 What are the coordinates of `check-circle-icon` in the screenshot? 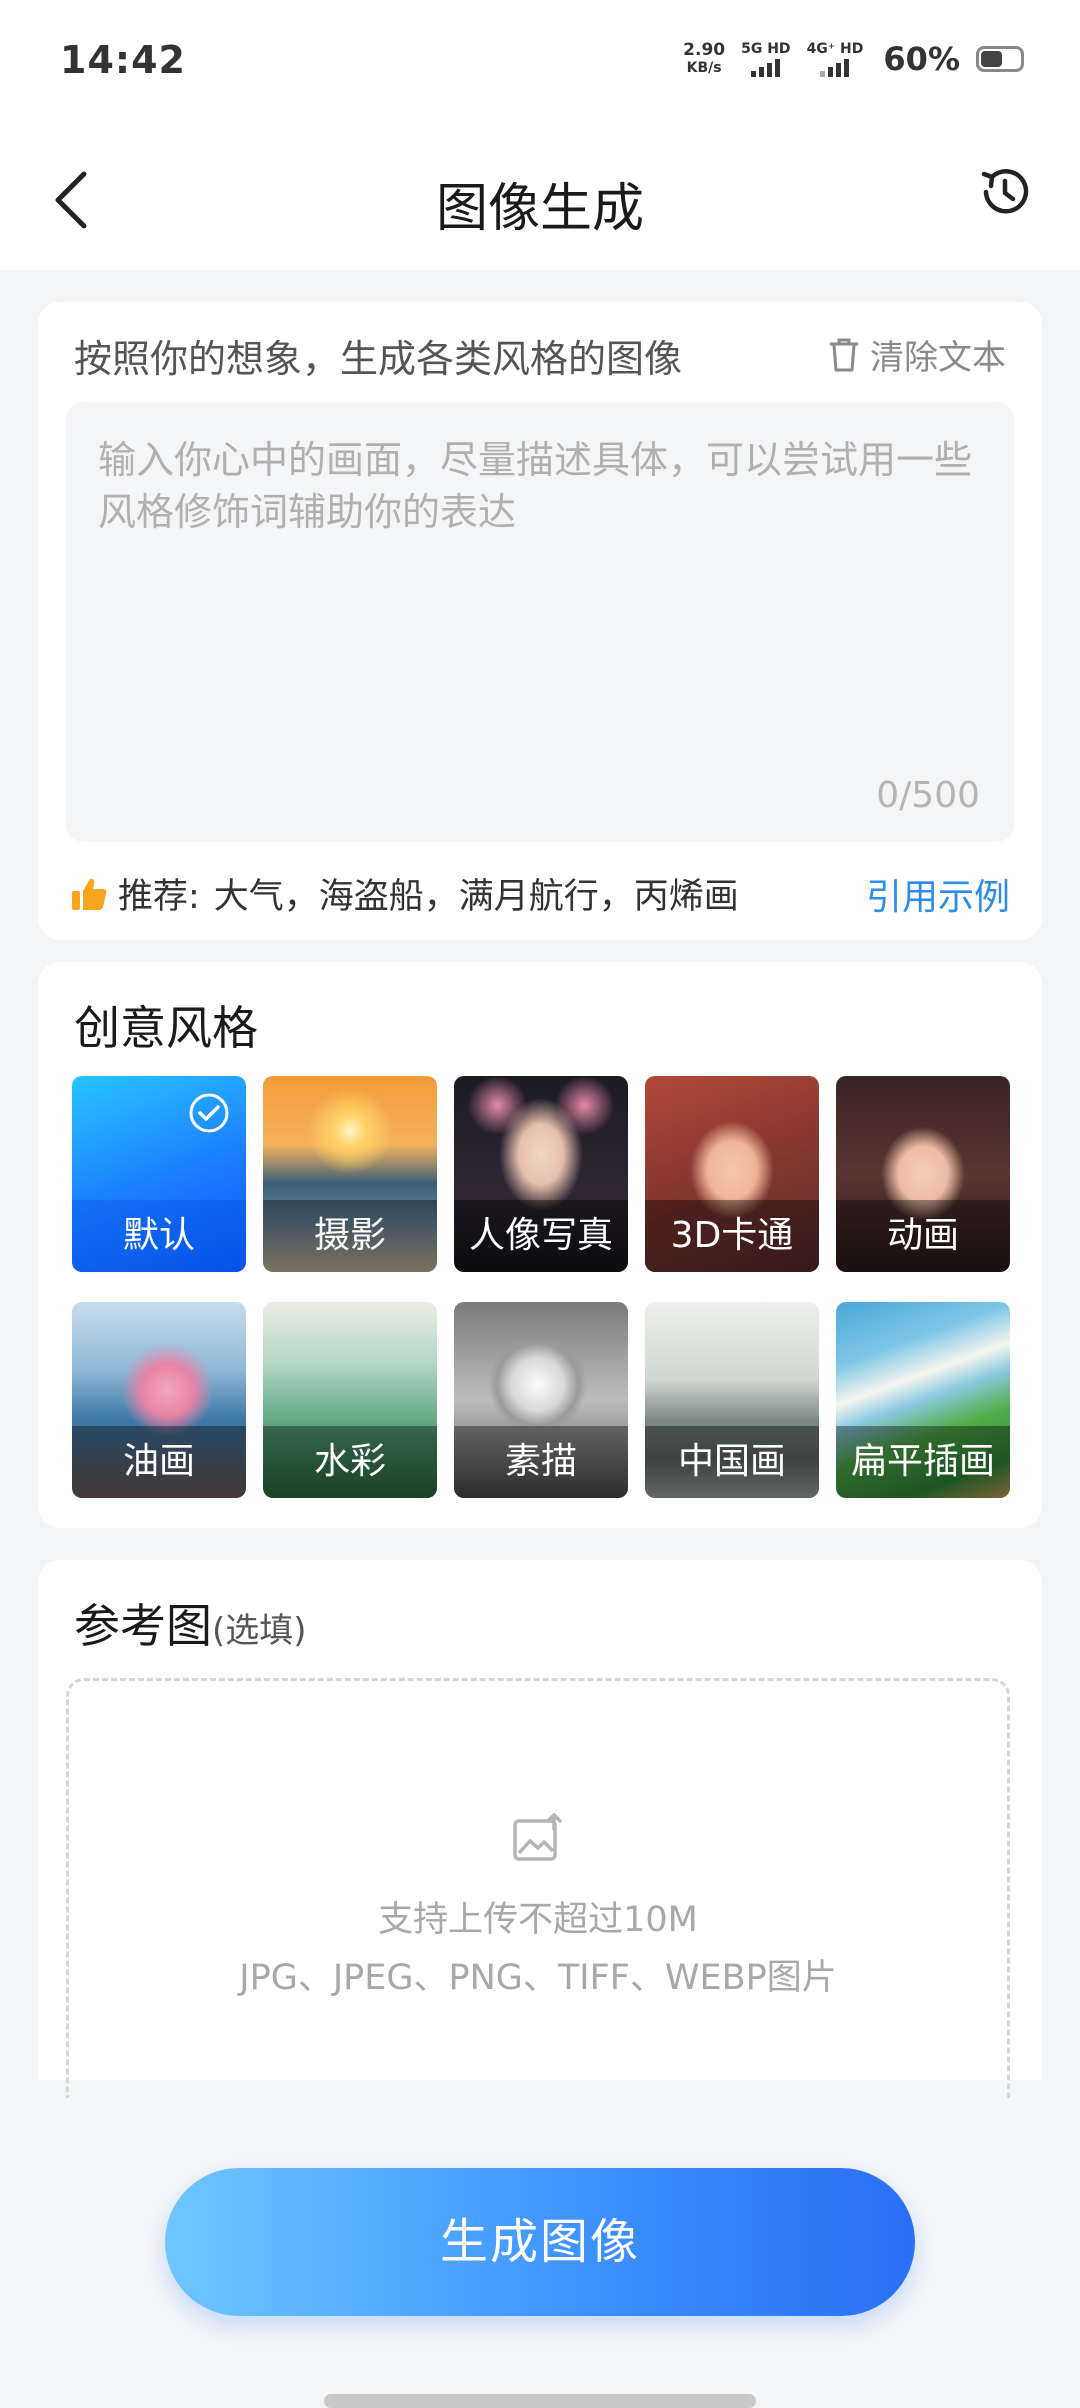 It's located at (209, 1113).